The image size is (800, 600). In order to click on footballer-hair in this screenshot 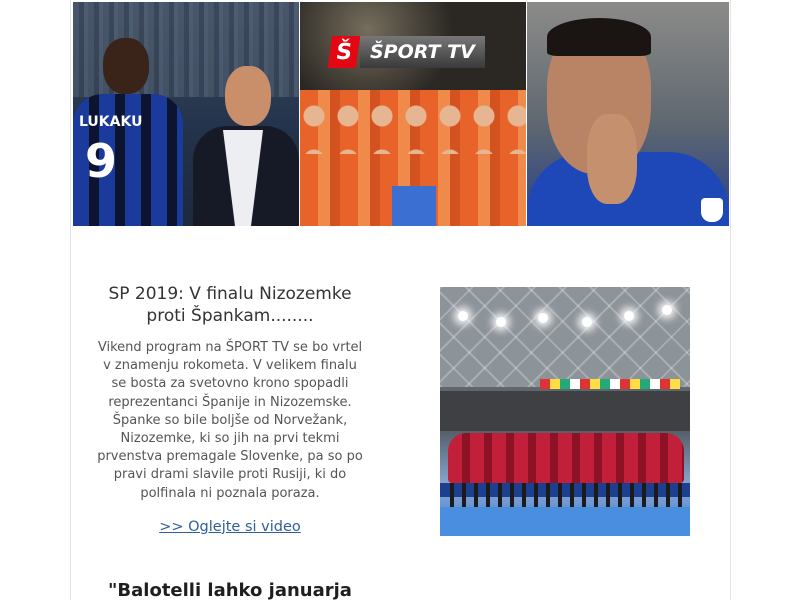, I will do `click(599, 37)`.